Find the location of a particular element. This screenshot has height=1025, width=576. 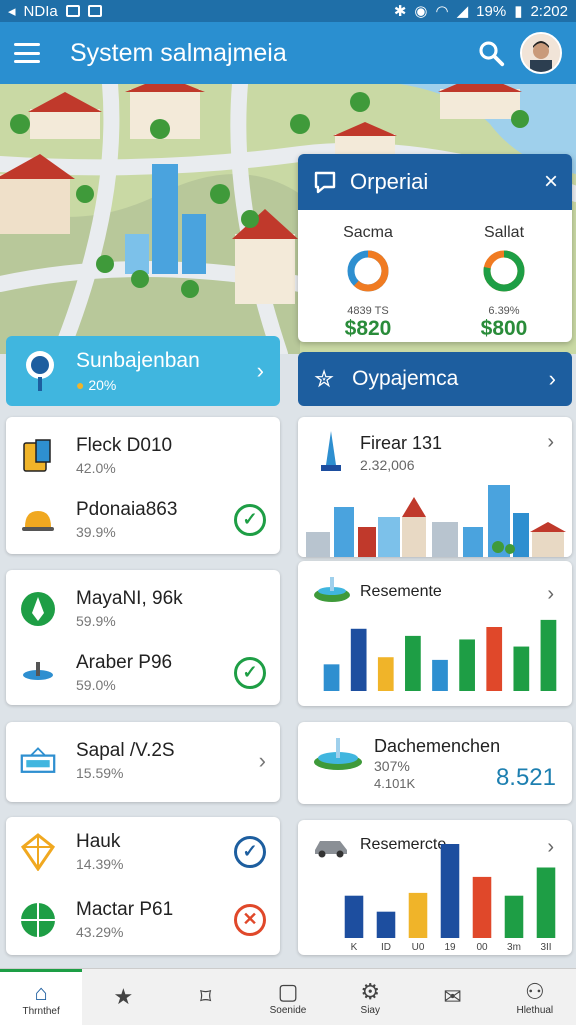

item-name: Pdonaia863 is located at coordinates (127, 509).